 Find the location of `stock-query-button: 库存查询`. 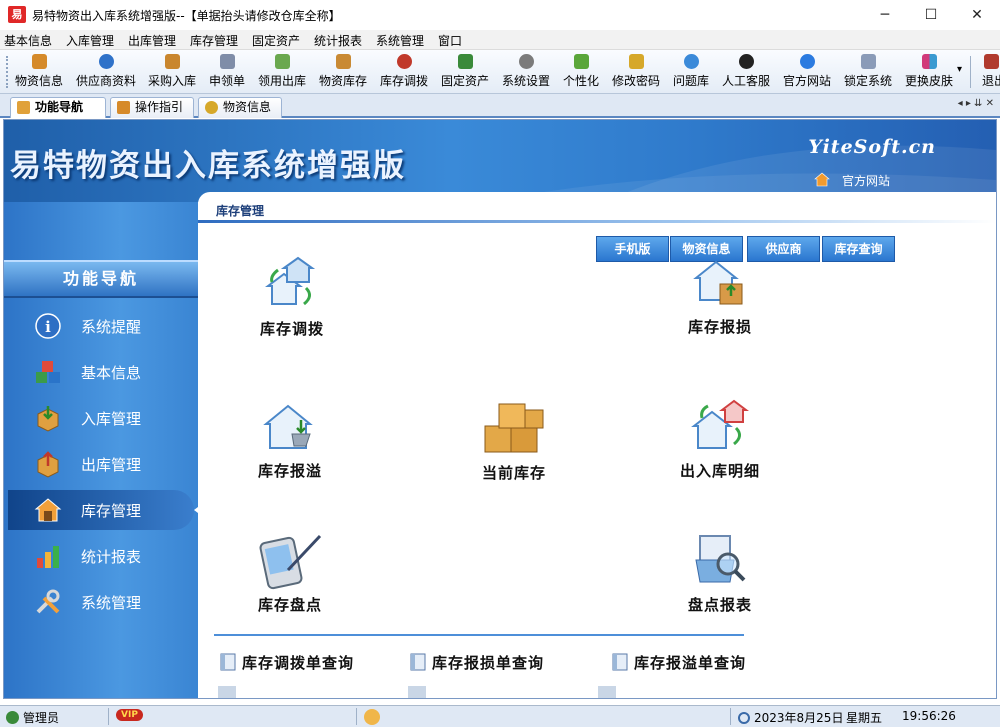

stock-query-button: 库存查询 is located at coordinates (858, 249).